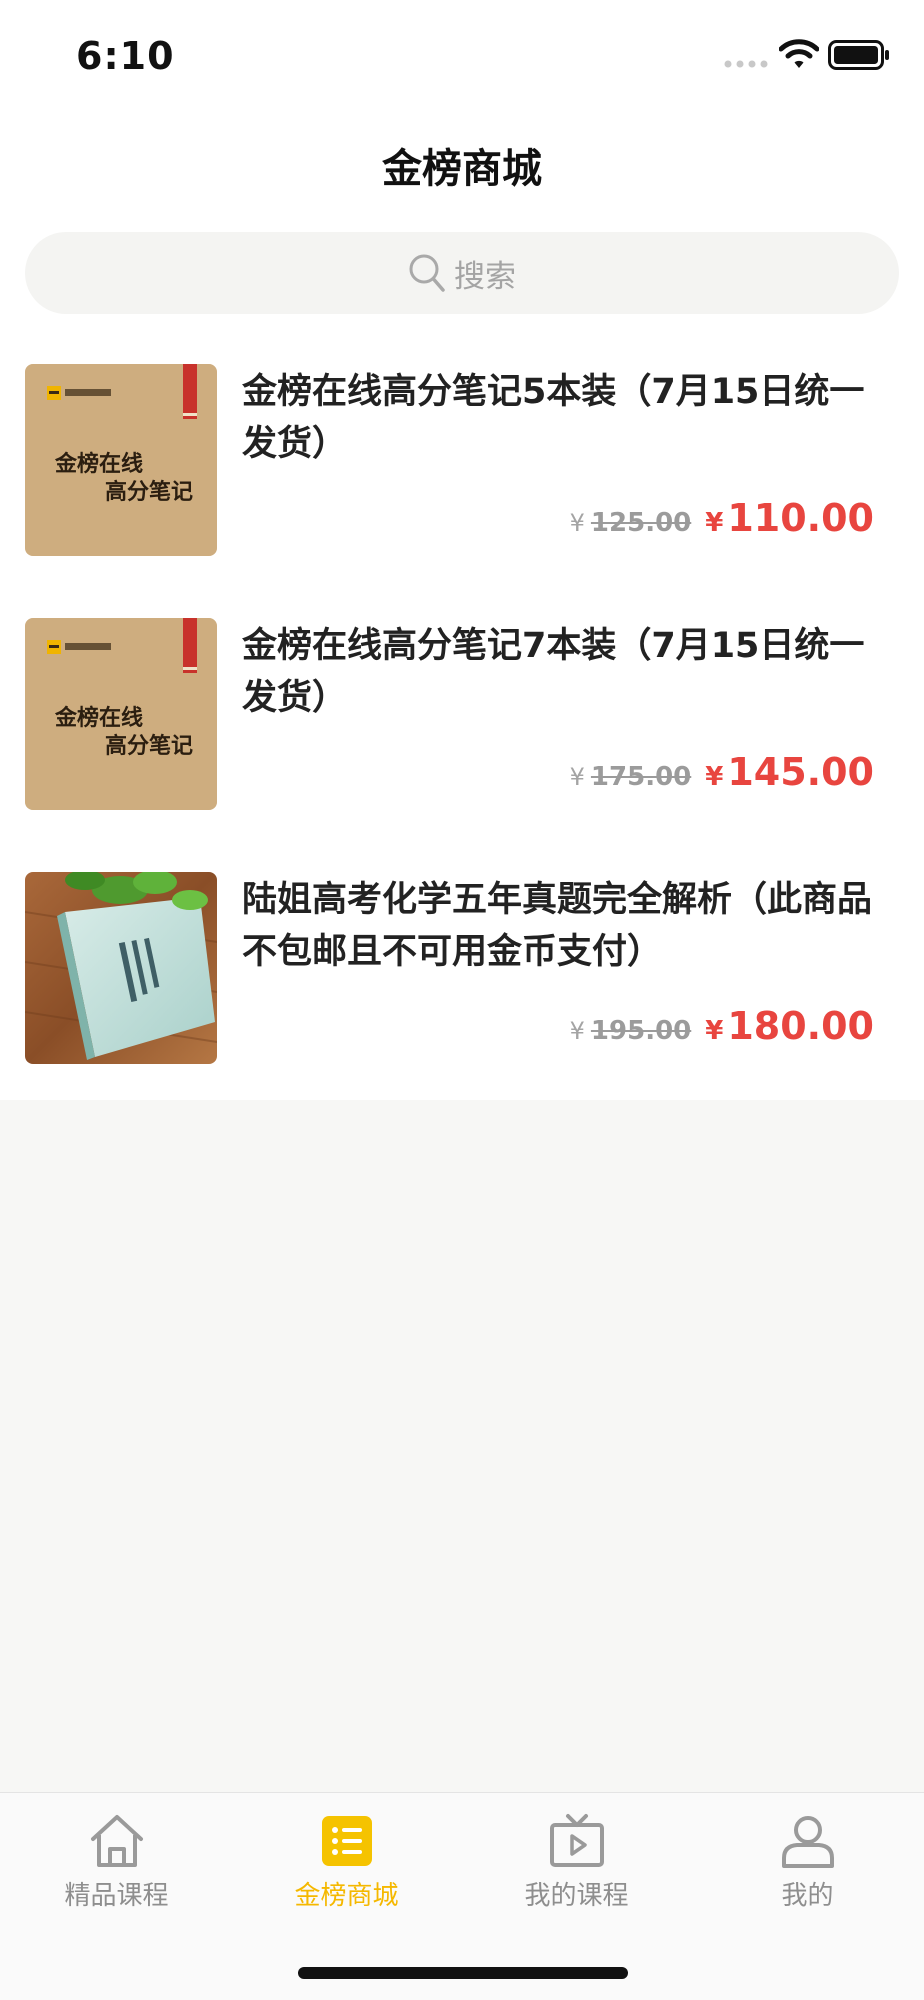 The image size is (924, 2000). What do you see at coordinates (800, 518) in the screenshot?
I see `sale-price: 110.00` at bounding box center [800, 518].